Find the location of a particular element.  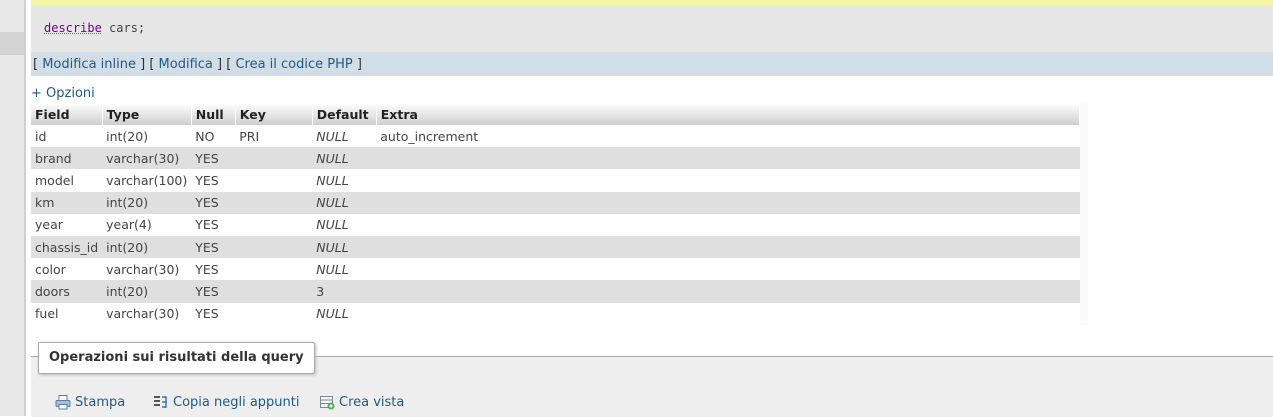

column-header-field: Field is located at coordinates (67, 114).